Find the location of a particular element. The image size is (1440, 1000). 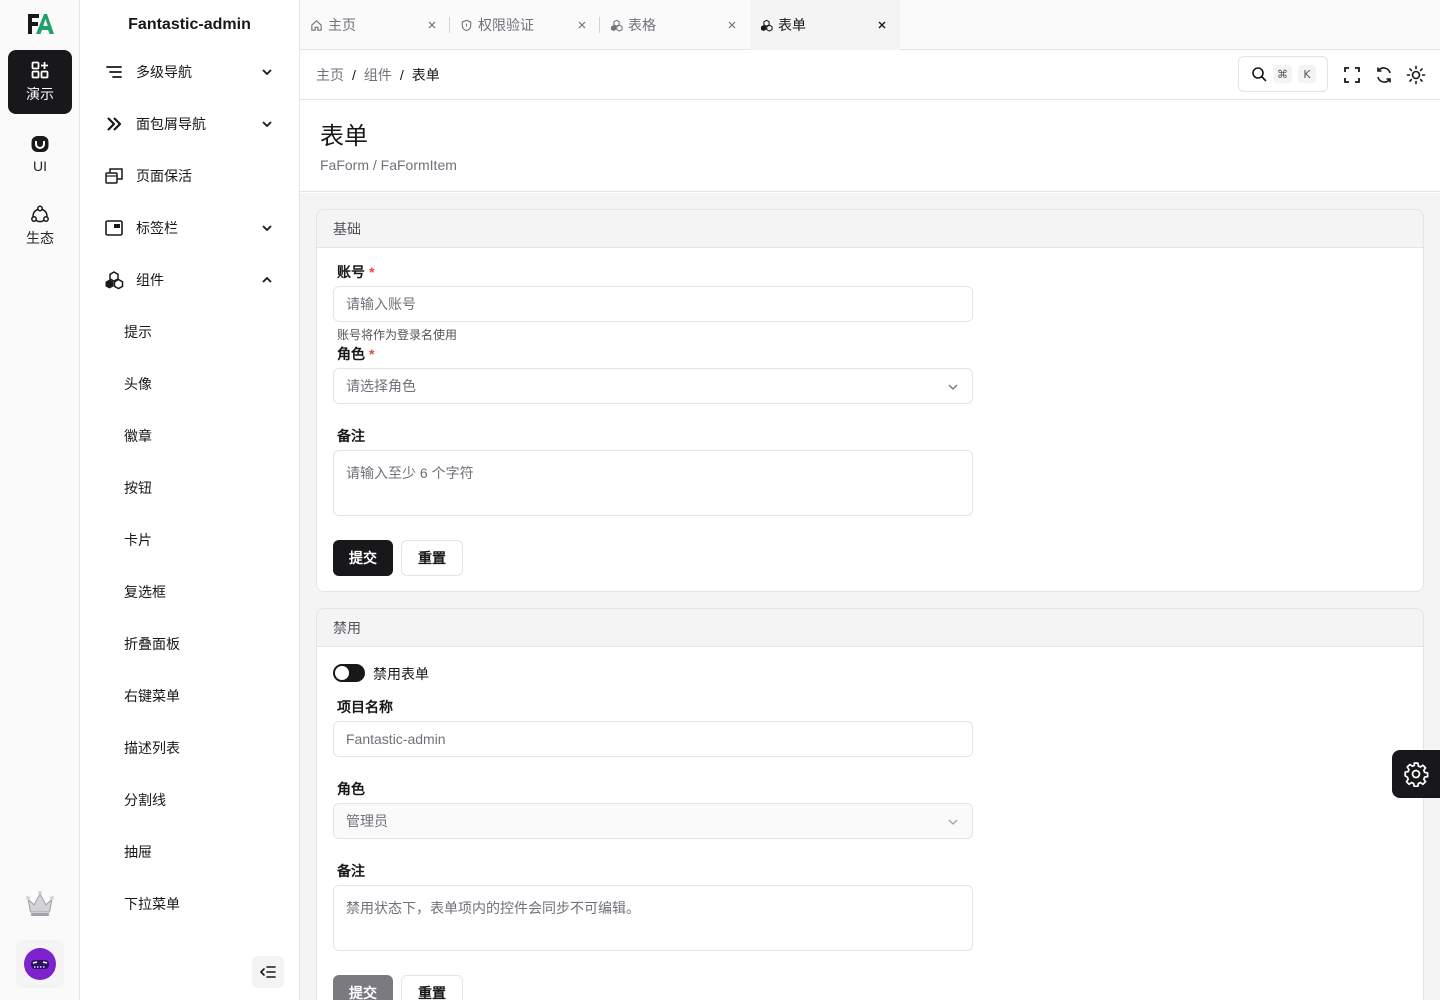

disable-form-label: 禁用表单 is located at coordinates (401, 674).